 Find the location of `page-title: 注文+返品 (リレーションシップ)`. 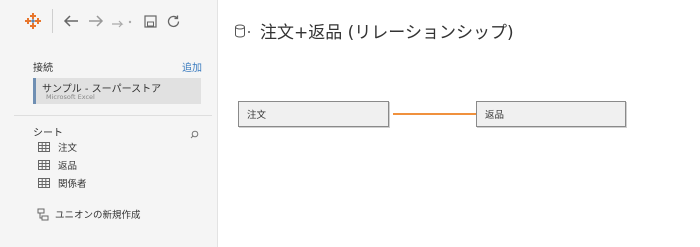

page-title: 注文+返品 (リレーションシップ) is located at coordinates (387, 30).